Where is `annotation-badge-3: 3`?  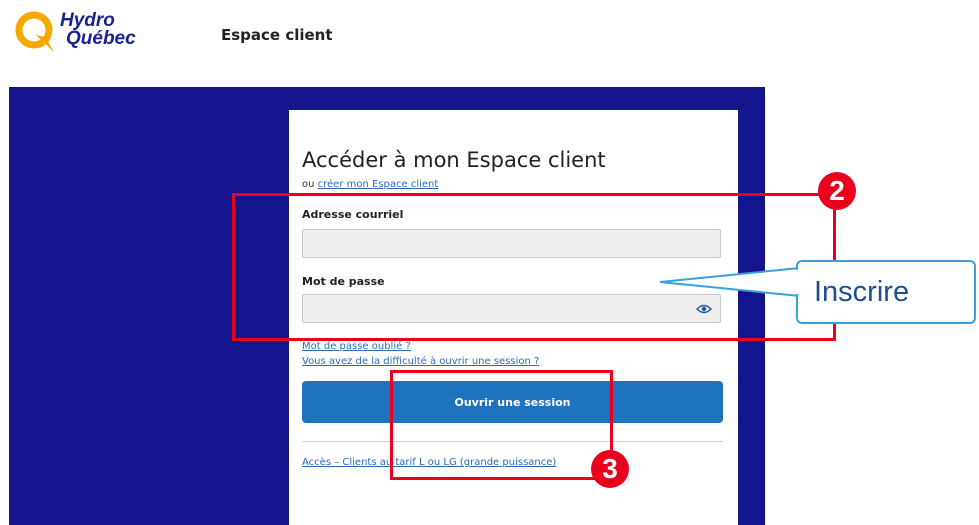
annotation-badge-3: 3 is located at coordinates (610, 469).